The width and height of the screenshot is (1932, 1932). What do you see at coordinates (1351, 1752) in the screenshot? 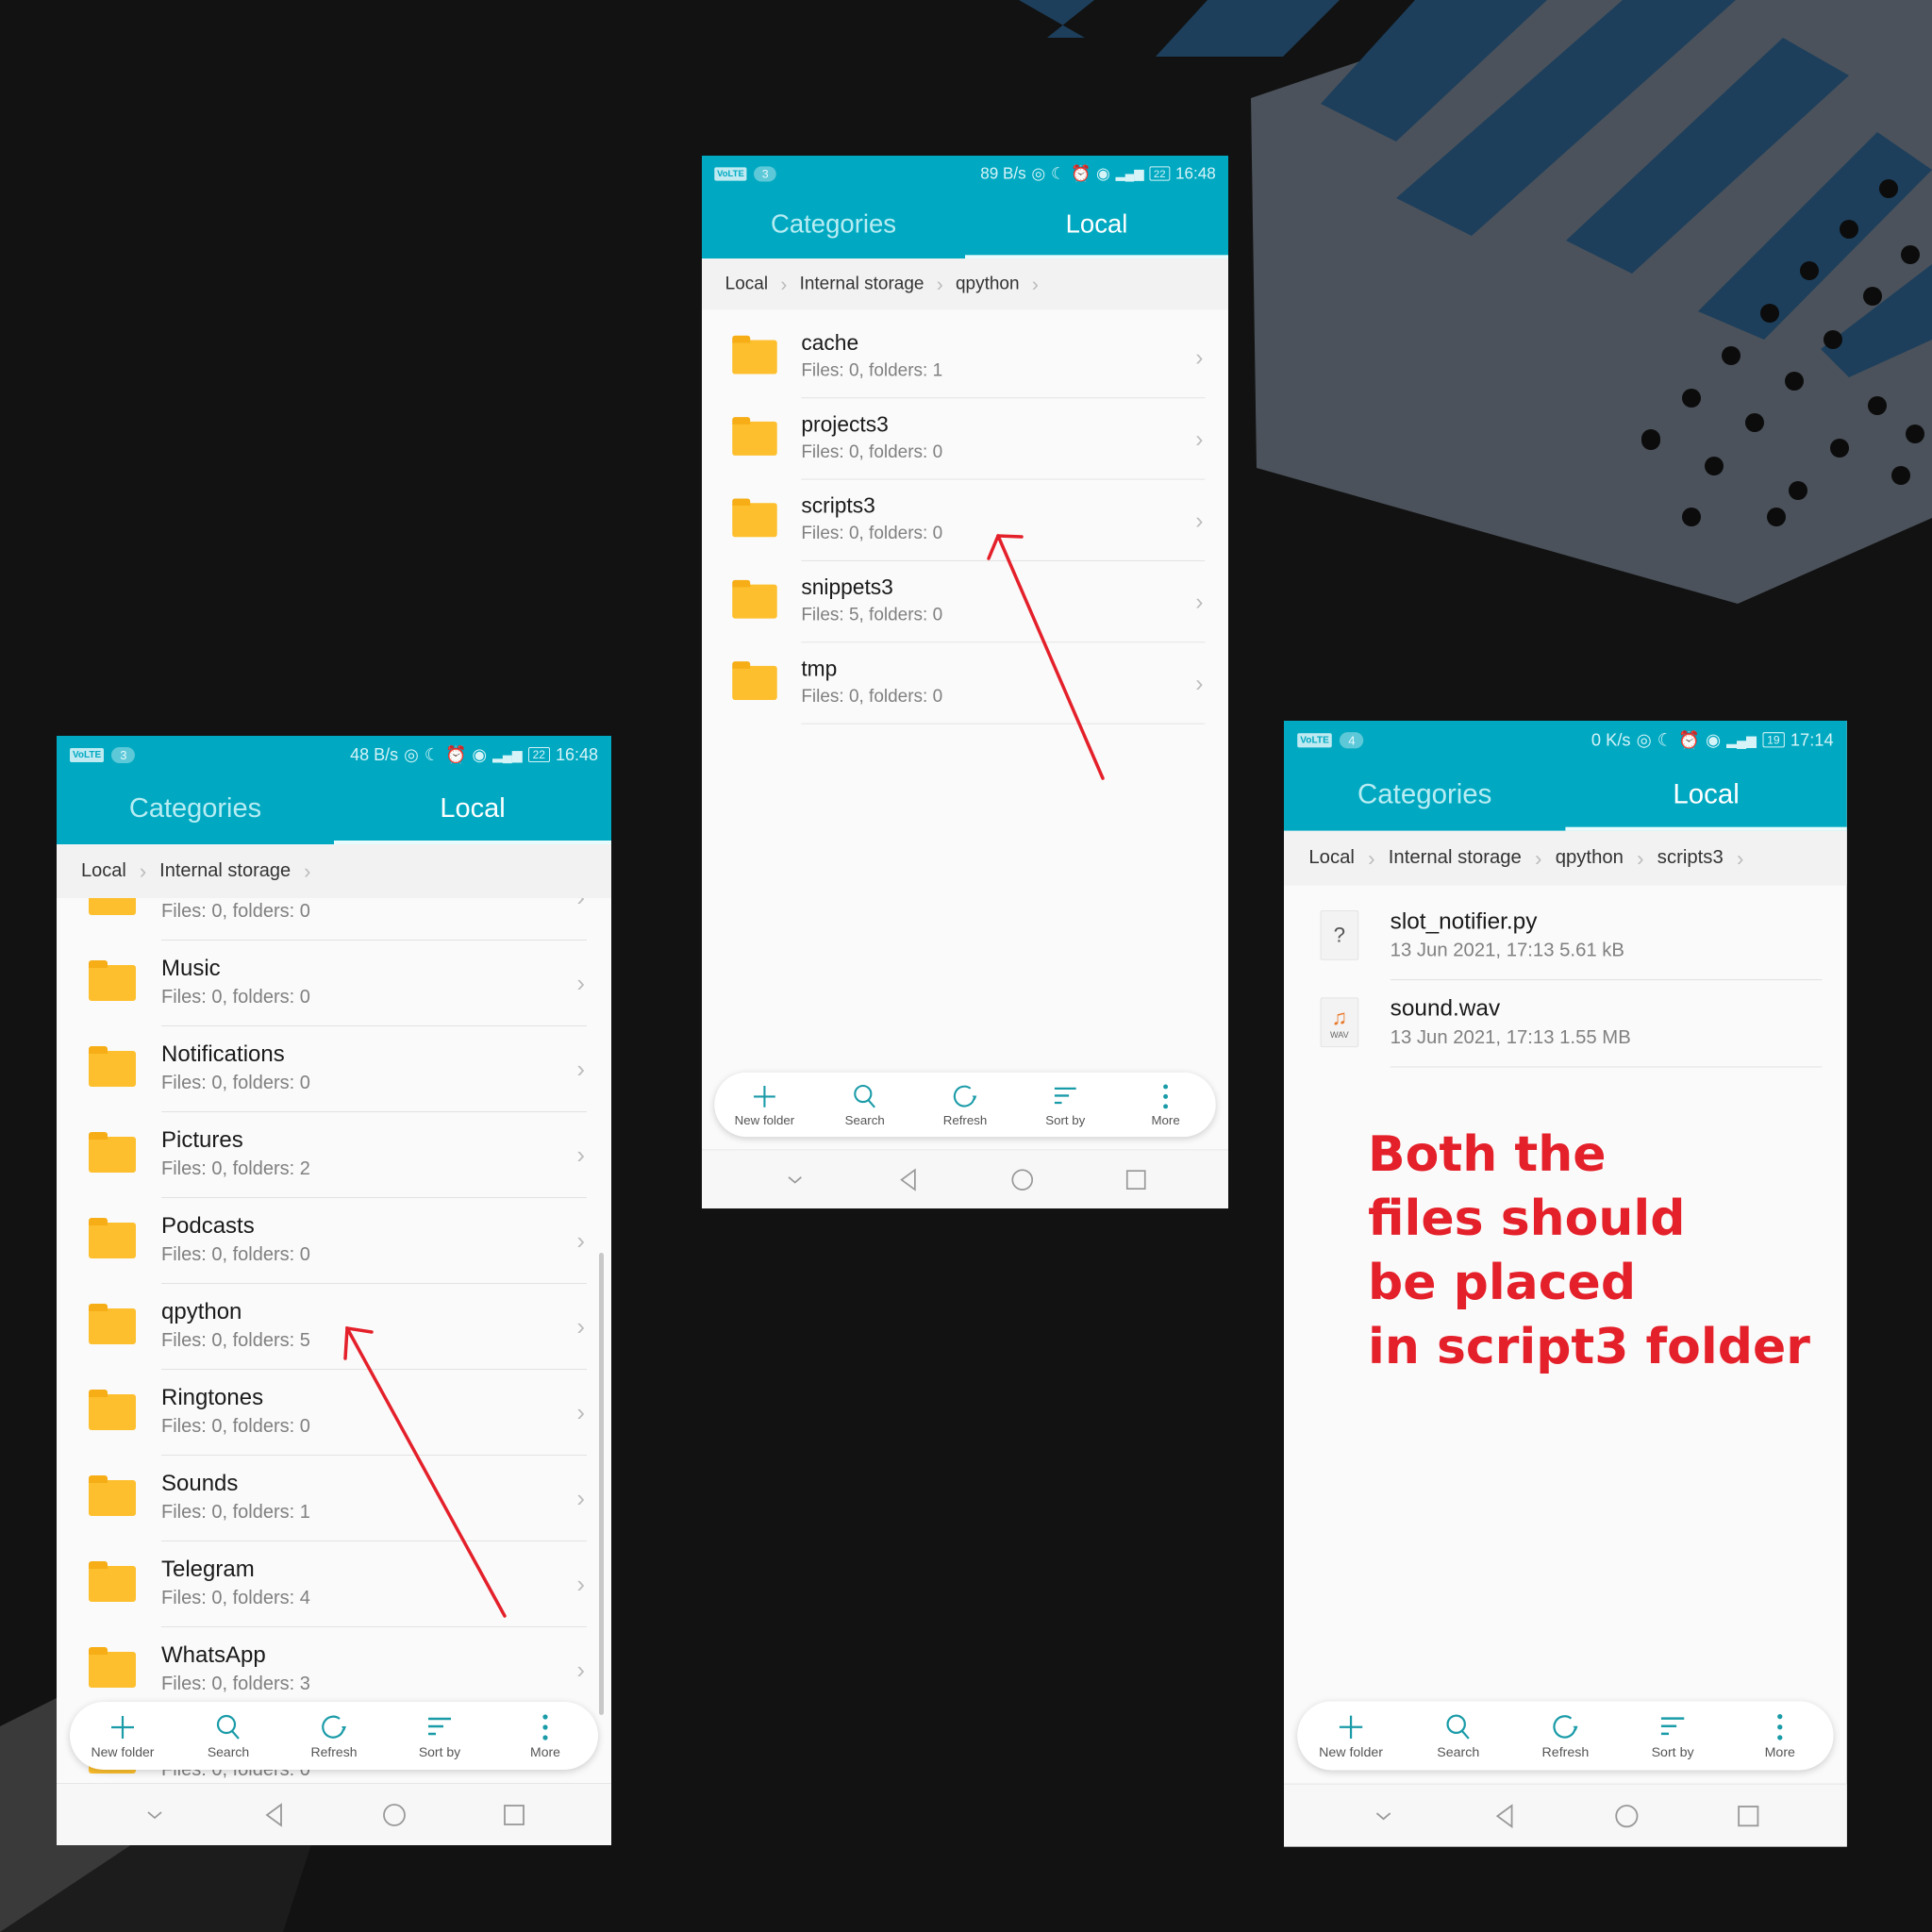
I see `toolbar-label: New folder` at bounding box center [1351, 1752].